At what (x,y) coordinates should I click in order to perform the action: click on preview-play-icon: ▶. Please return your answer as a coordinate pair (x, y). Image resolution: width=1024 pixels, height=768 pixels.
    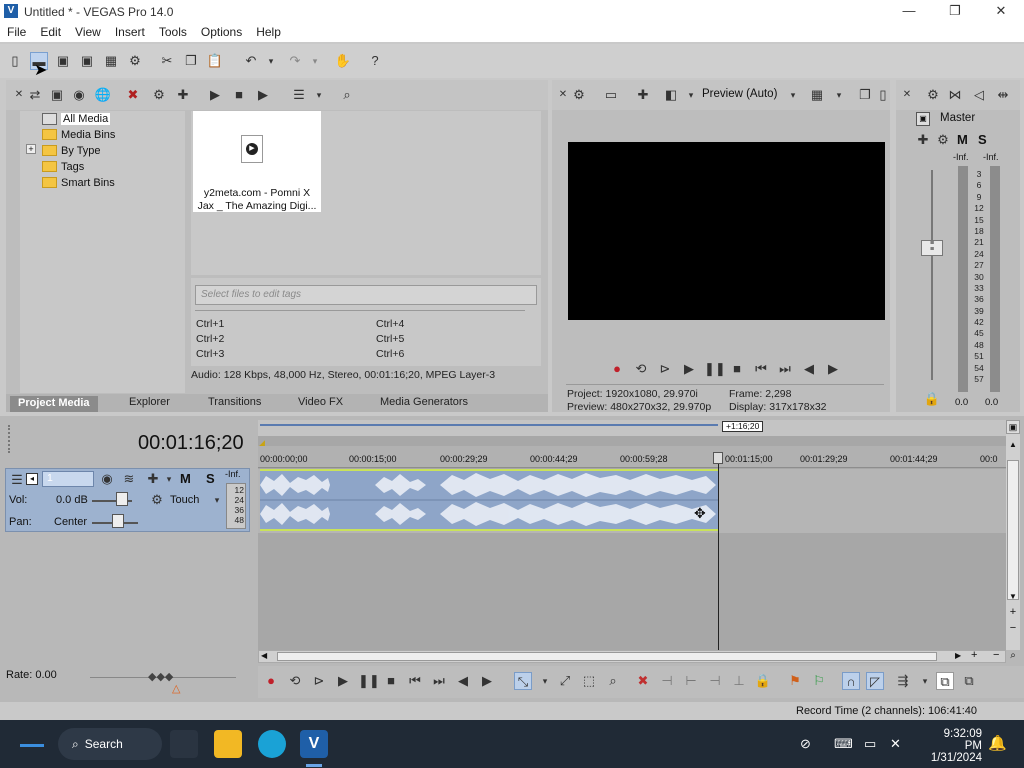
    Looking at the image, I should click on (689, 369).